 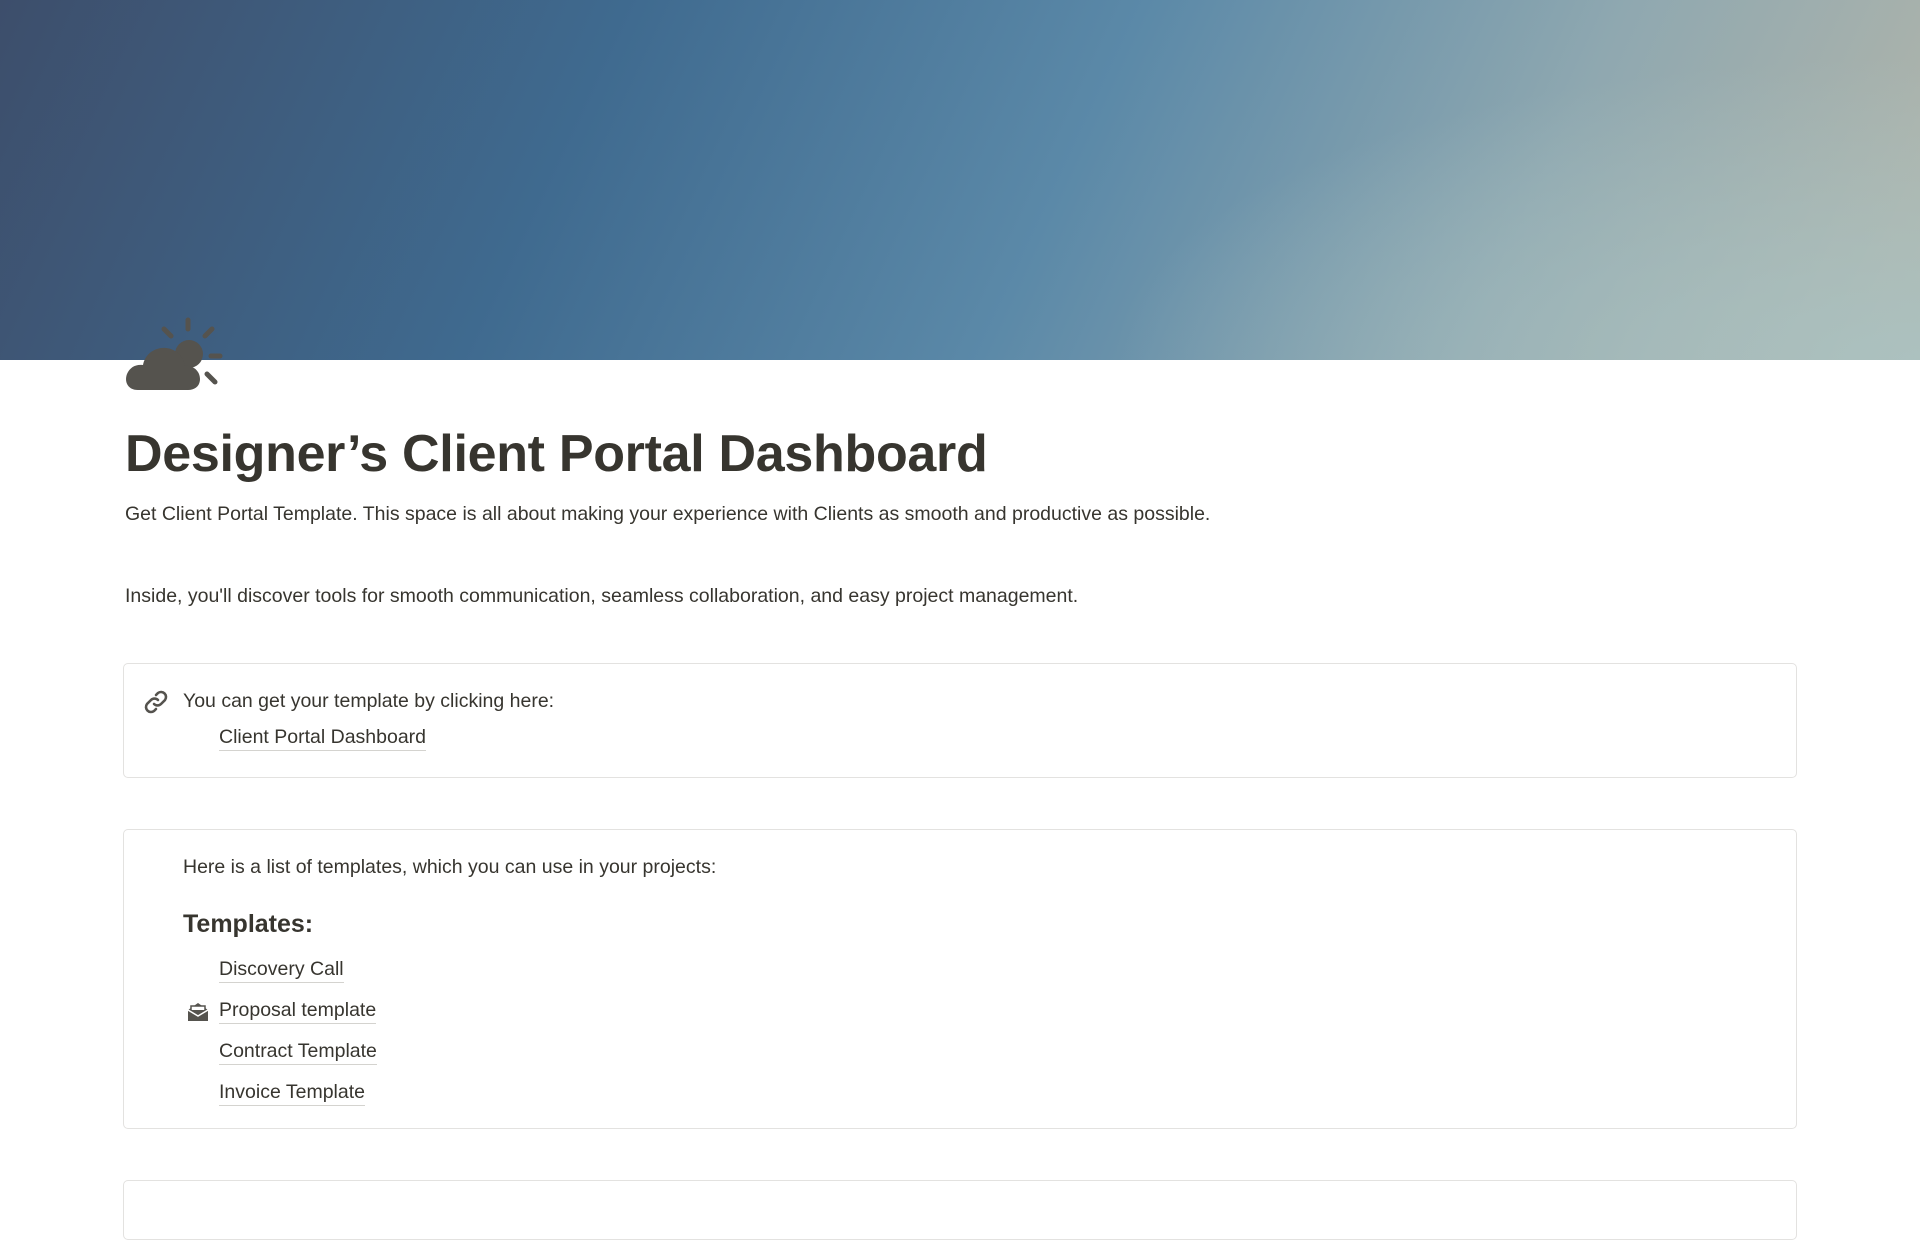 I want to click on open-envelope-icon, so click(x=198, y=1012).